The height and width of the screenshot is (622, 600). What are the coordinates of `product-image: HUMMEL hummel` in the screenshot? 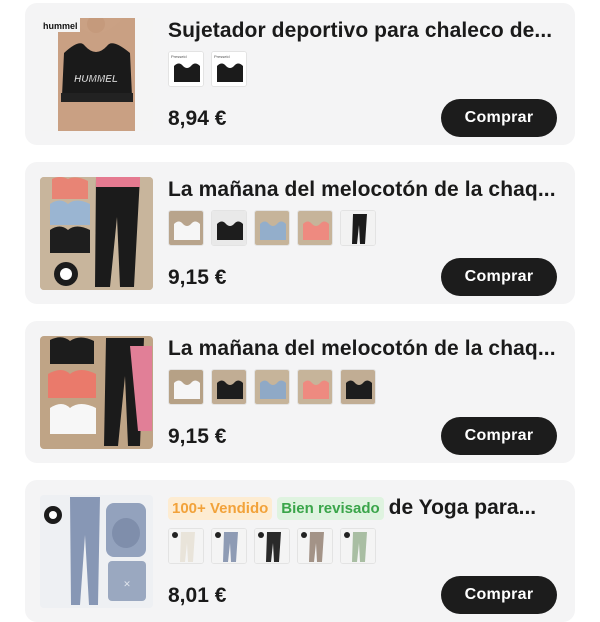 It's located at (96, 74).